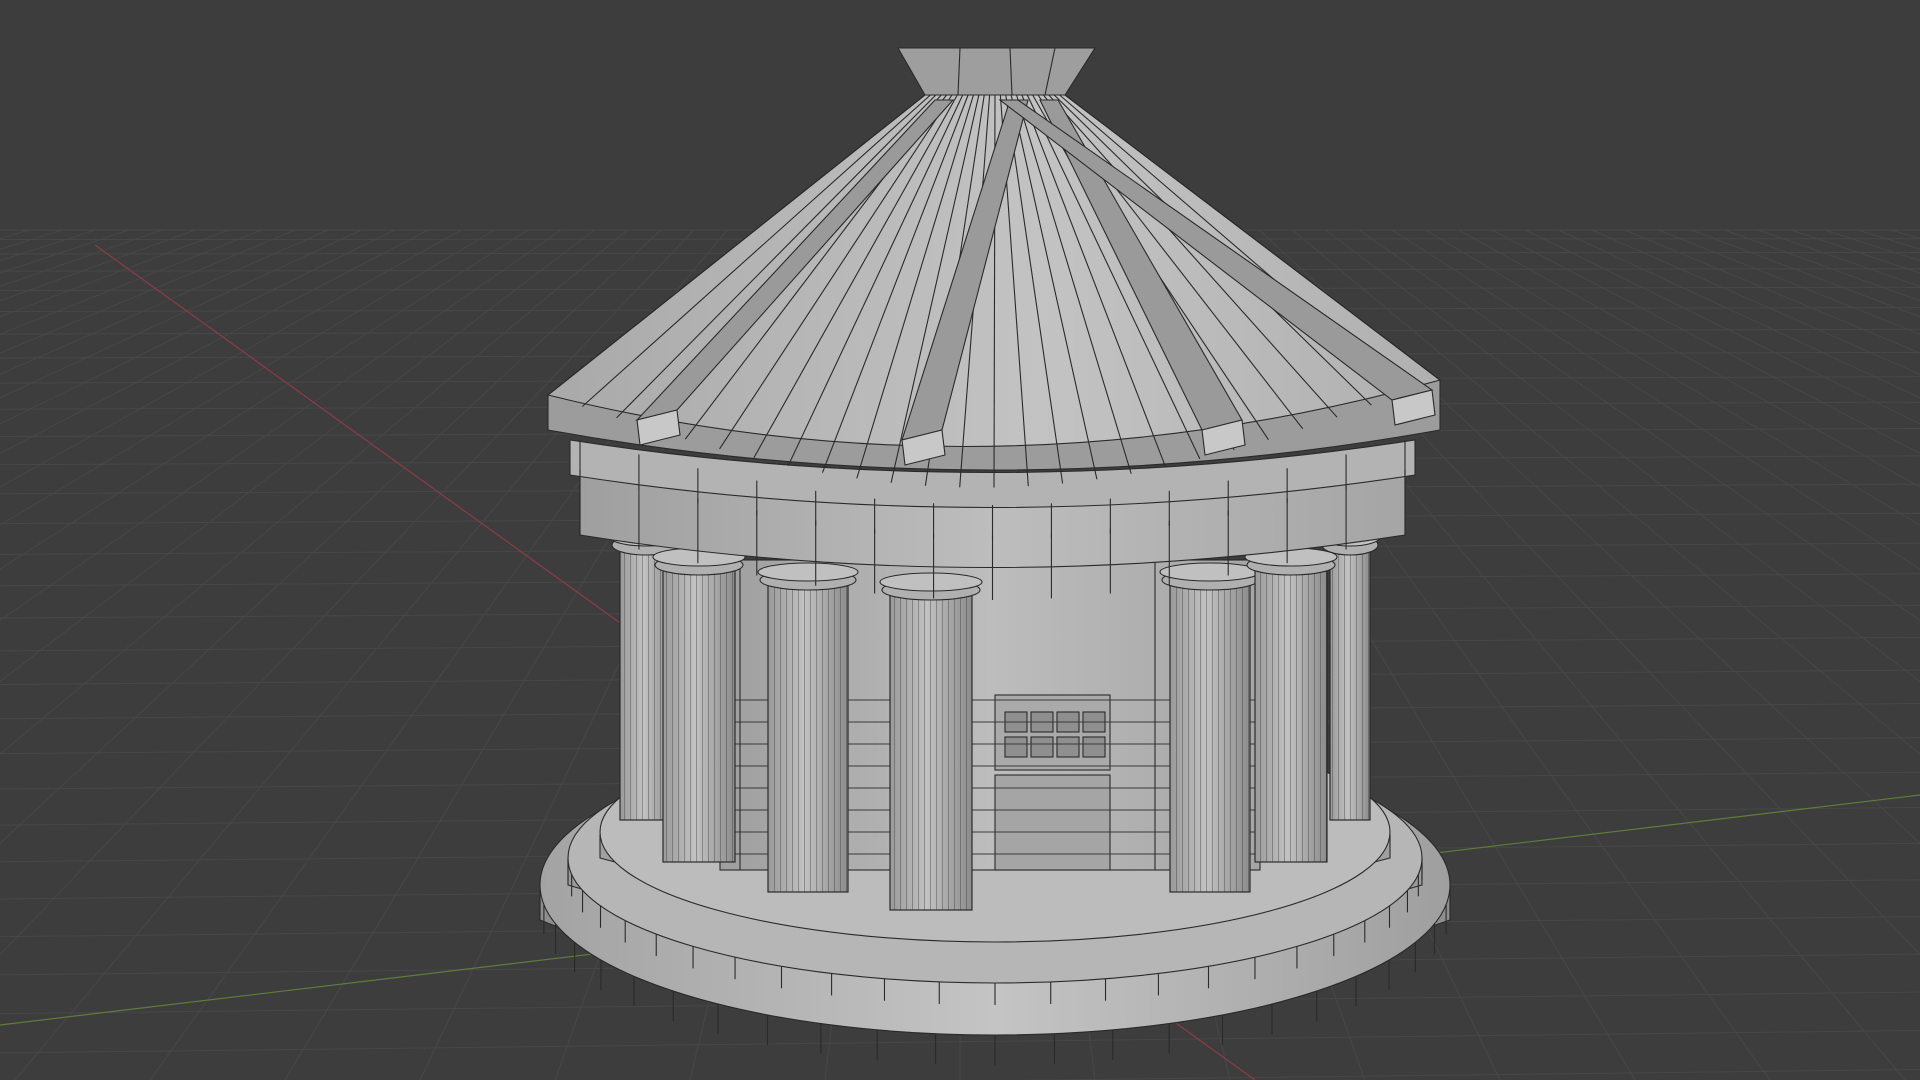 The width and height of the screenshot is (1920, 1080). Describe the element at coordinates (997, 71) in the screenshot. I see `roof-cap` at that location.